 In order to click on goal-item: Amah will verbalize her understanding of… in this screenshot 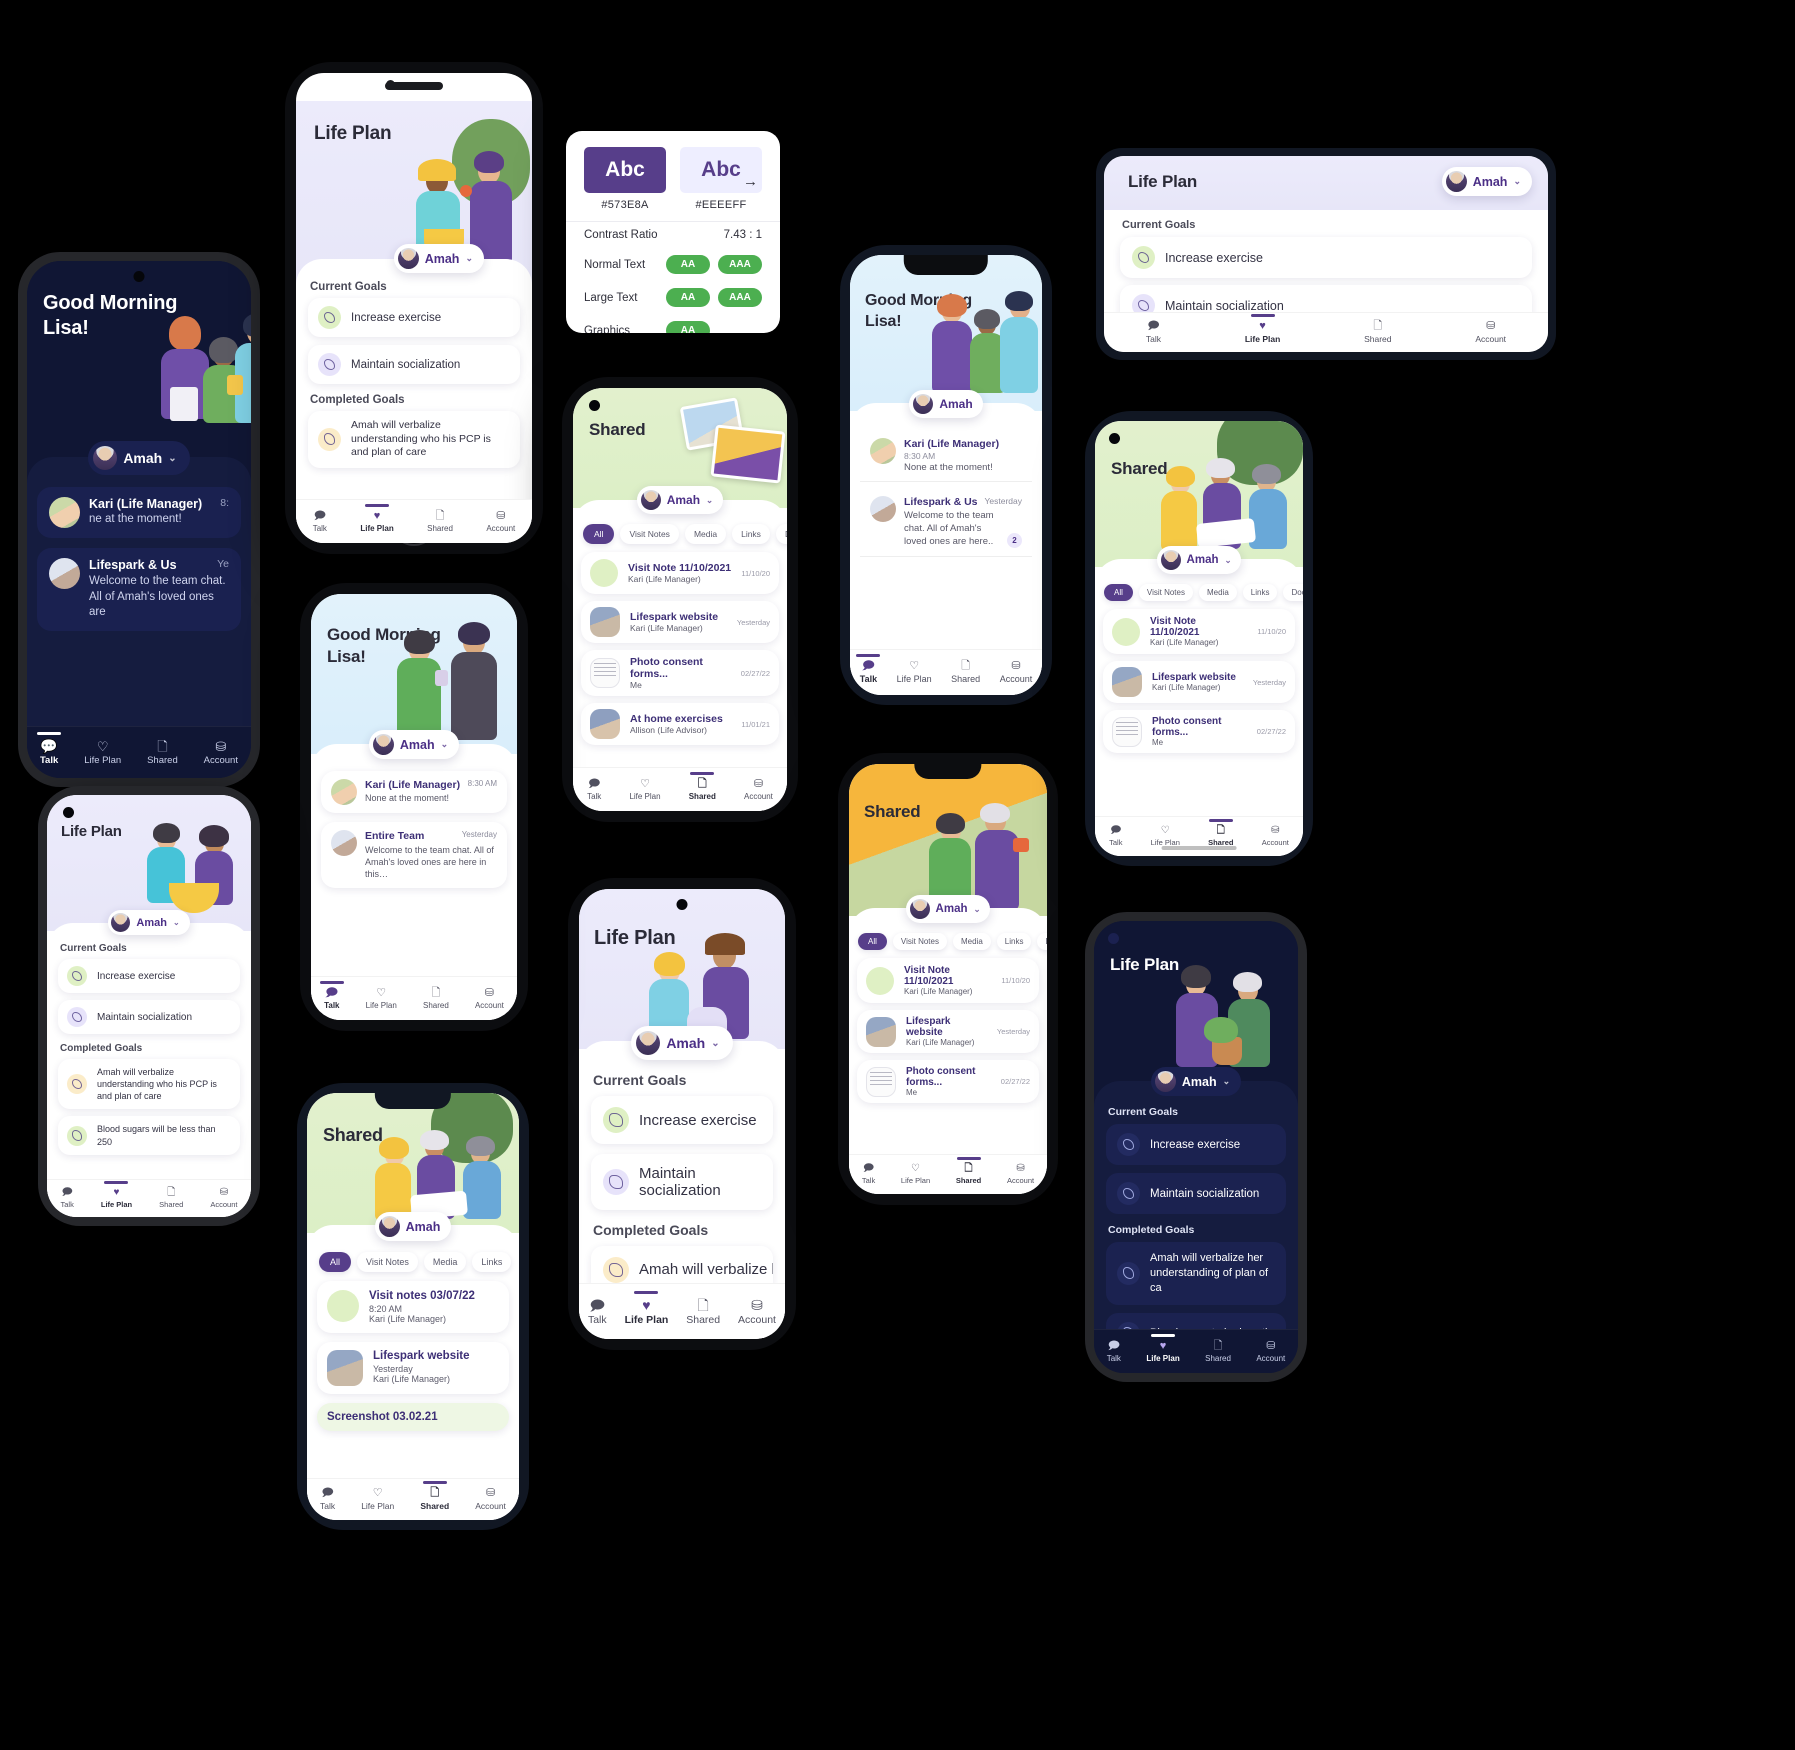, I will do `click(1196, 1273)`.